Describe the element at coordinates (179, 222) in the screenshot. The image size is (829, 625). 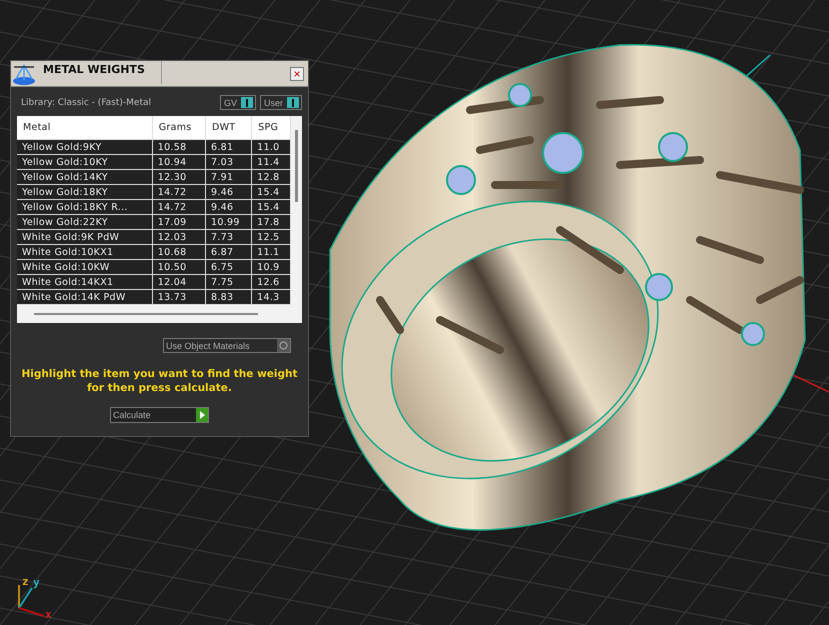
I see `table-cell: 17.09` at that location.